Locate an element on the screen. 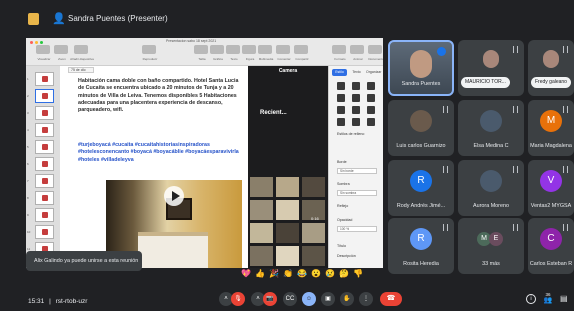  reaction-button: 😂 is located at coordinates (302, 274).